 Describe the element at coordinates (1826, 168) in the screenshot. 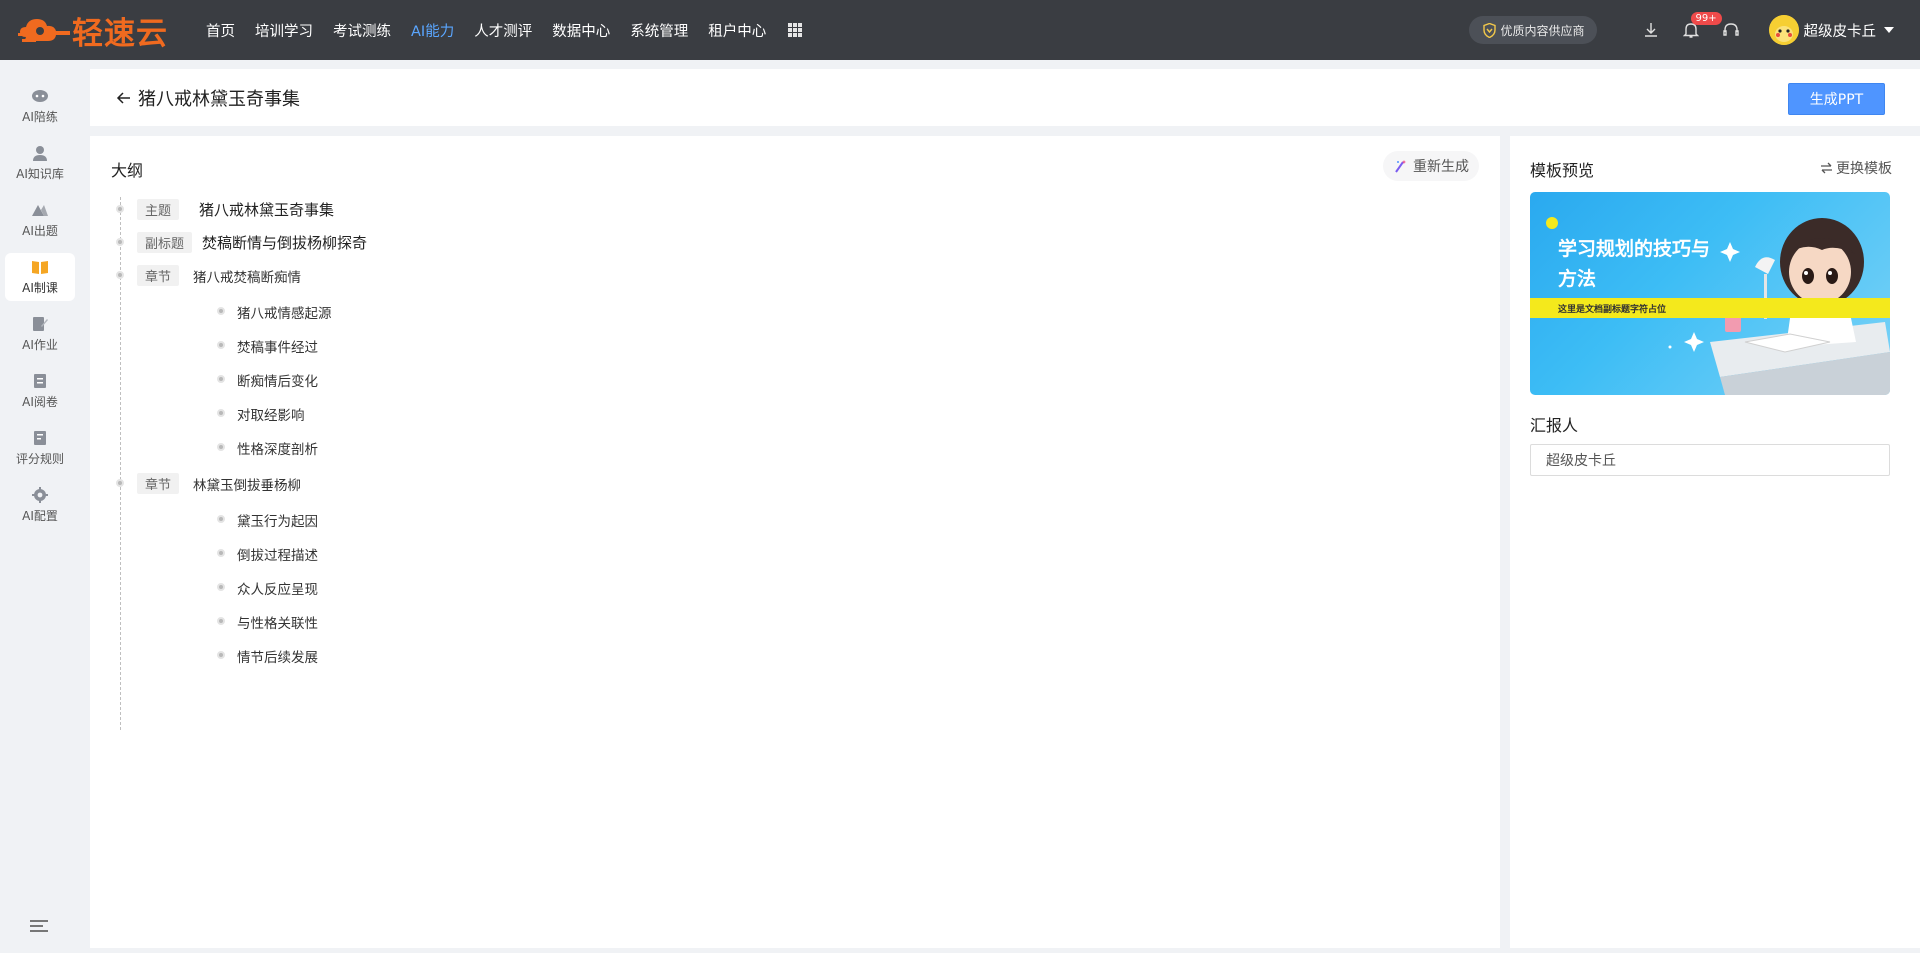

I see `swap-arrows-icon` at that location.